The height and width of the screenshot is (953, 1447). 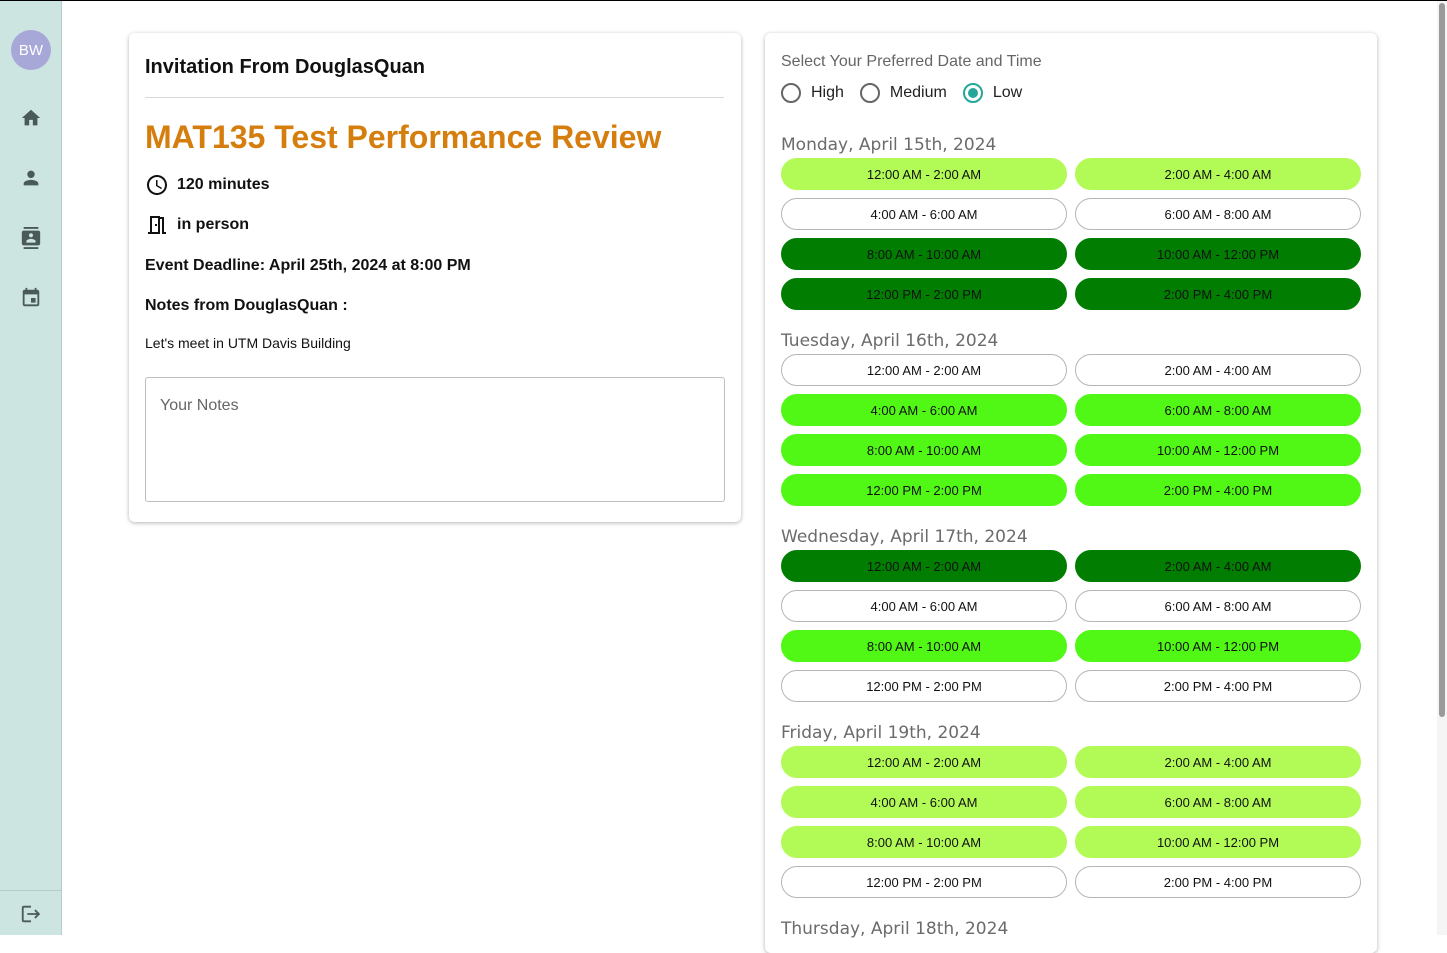 I want to click on door-icon, so click(x=157, y=225).